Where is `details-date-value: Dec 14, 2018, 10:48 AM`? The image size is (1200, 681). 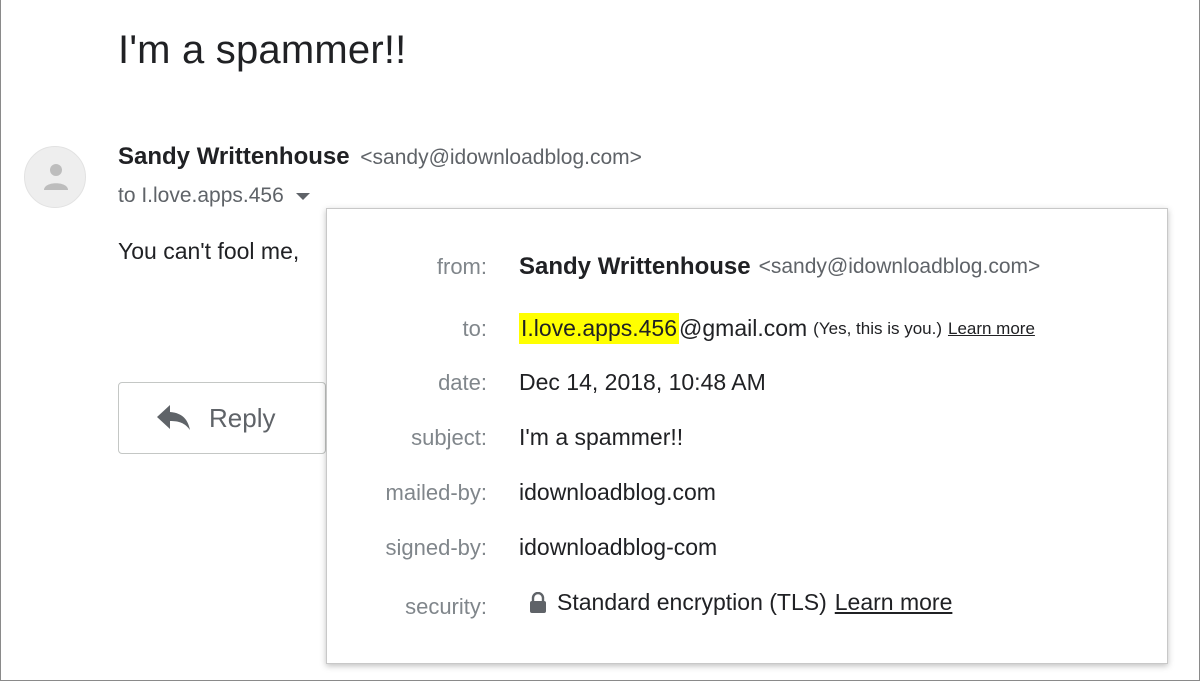
details-date-value: Dec 14, 2018, 10:48 AM is located at coordinates (642, 382).